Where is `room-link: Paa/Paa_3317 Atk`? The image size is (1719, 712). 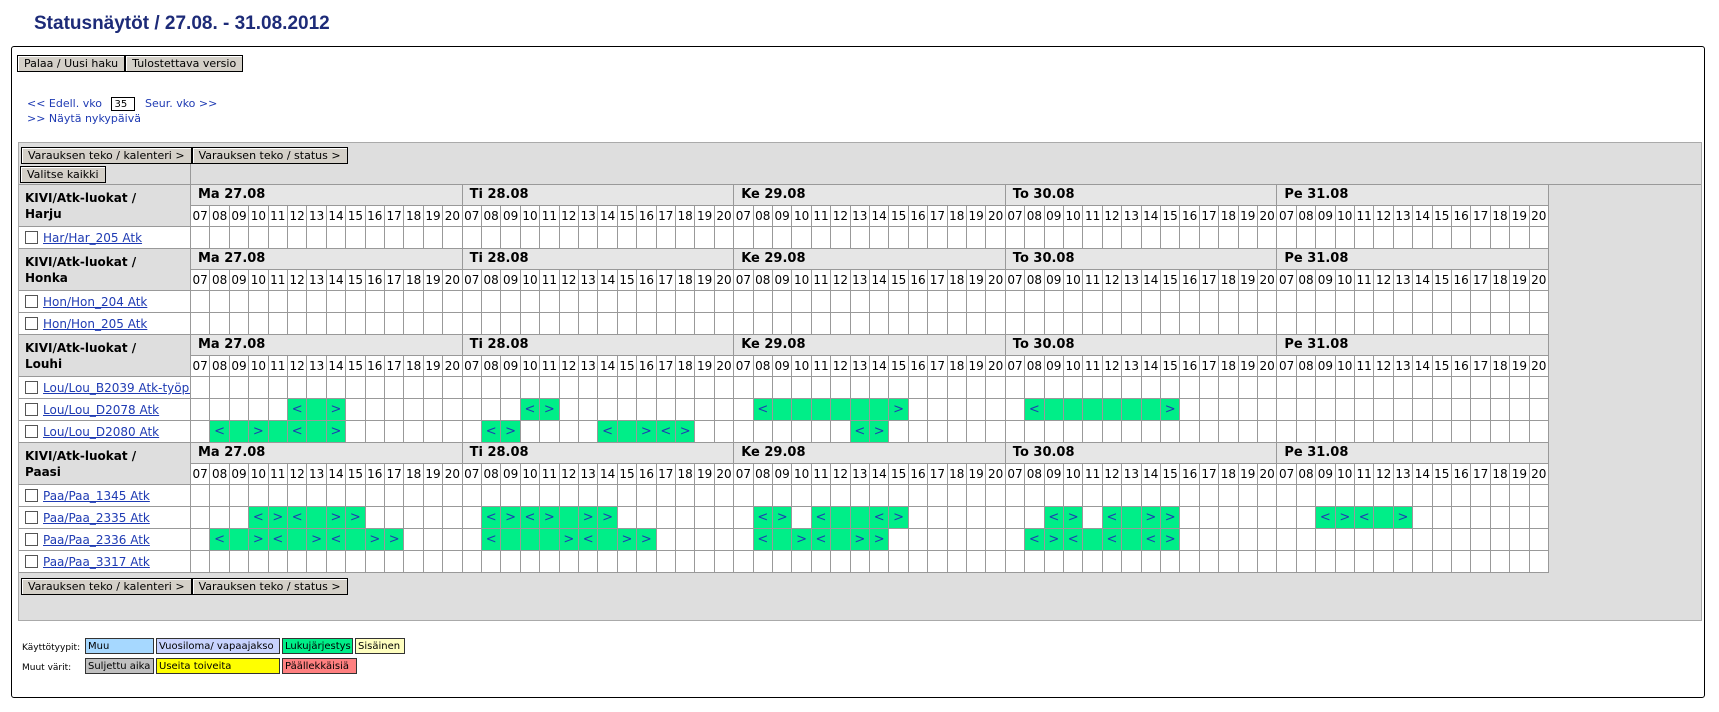
room-link: Paa/Paa_3317 Atk is located at coordinates (96, 562).